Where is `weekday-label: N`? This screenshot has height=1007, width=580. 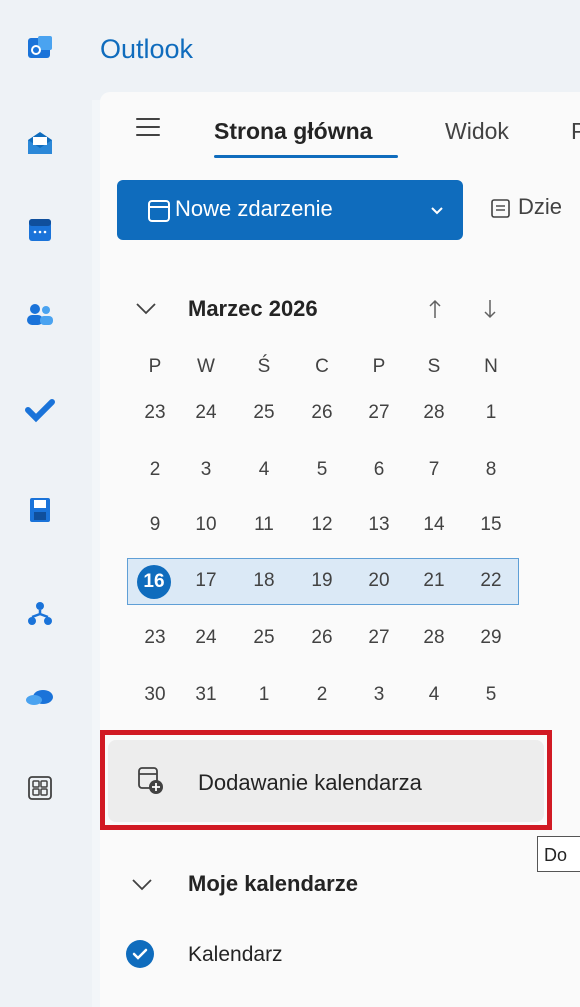
weekday-label: N is located at coordinates (491, 366).